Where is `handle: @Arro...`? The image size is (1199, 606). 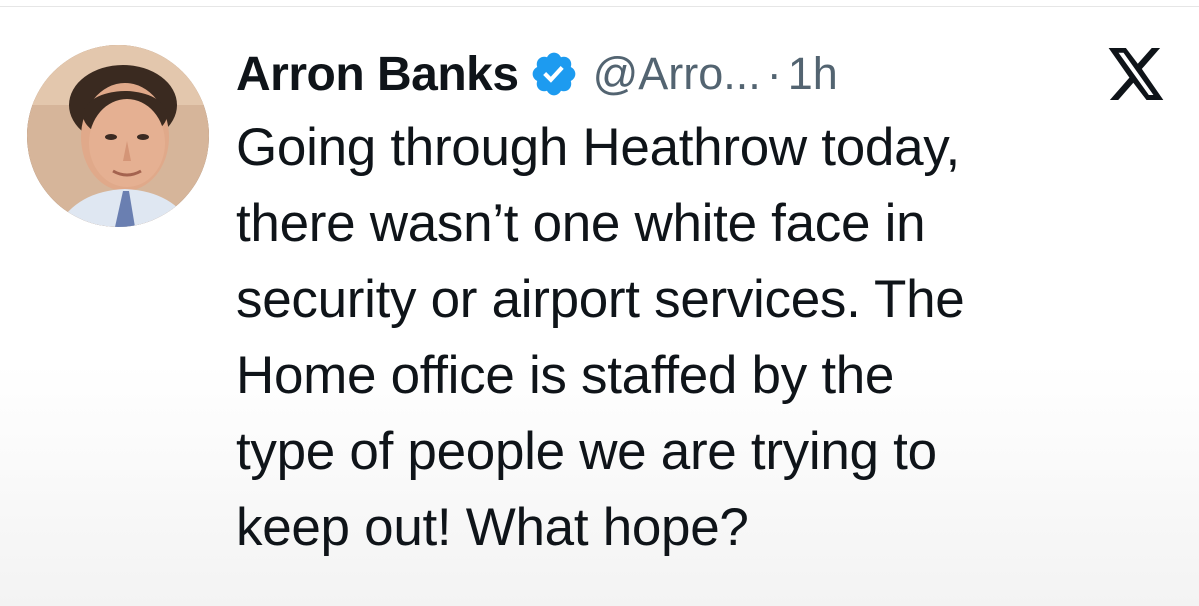
handle: @Arro... is located at coordinates (677, 74).